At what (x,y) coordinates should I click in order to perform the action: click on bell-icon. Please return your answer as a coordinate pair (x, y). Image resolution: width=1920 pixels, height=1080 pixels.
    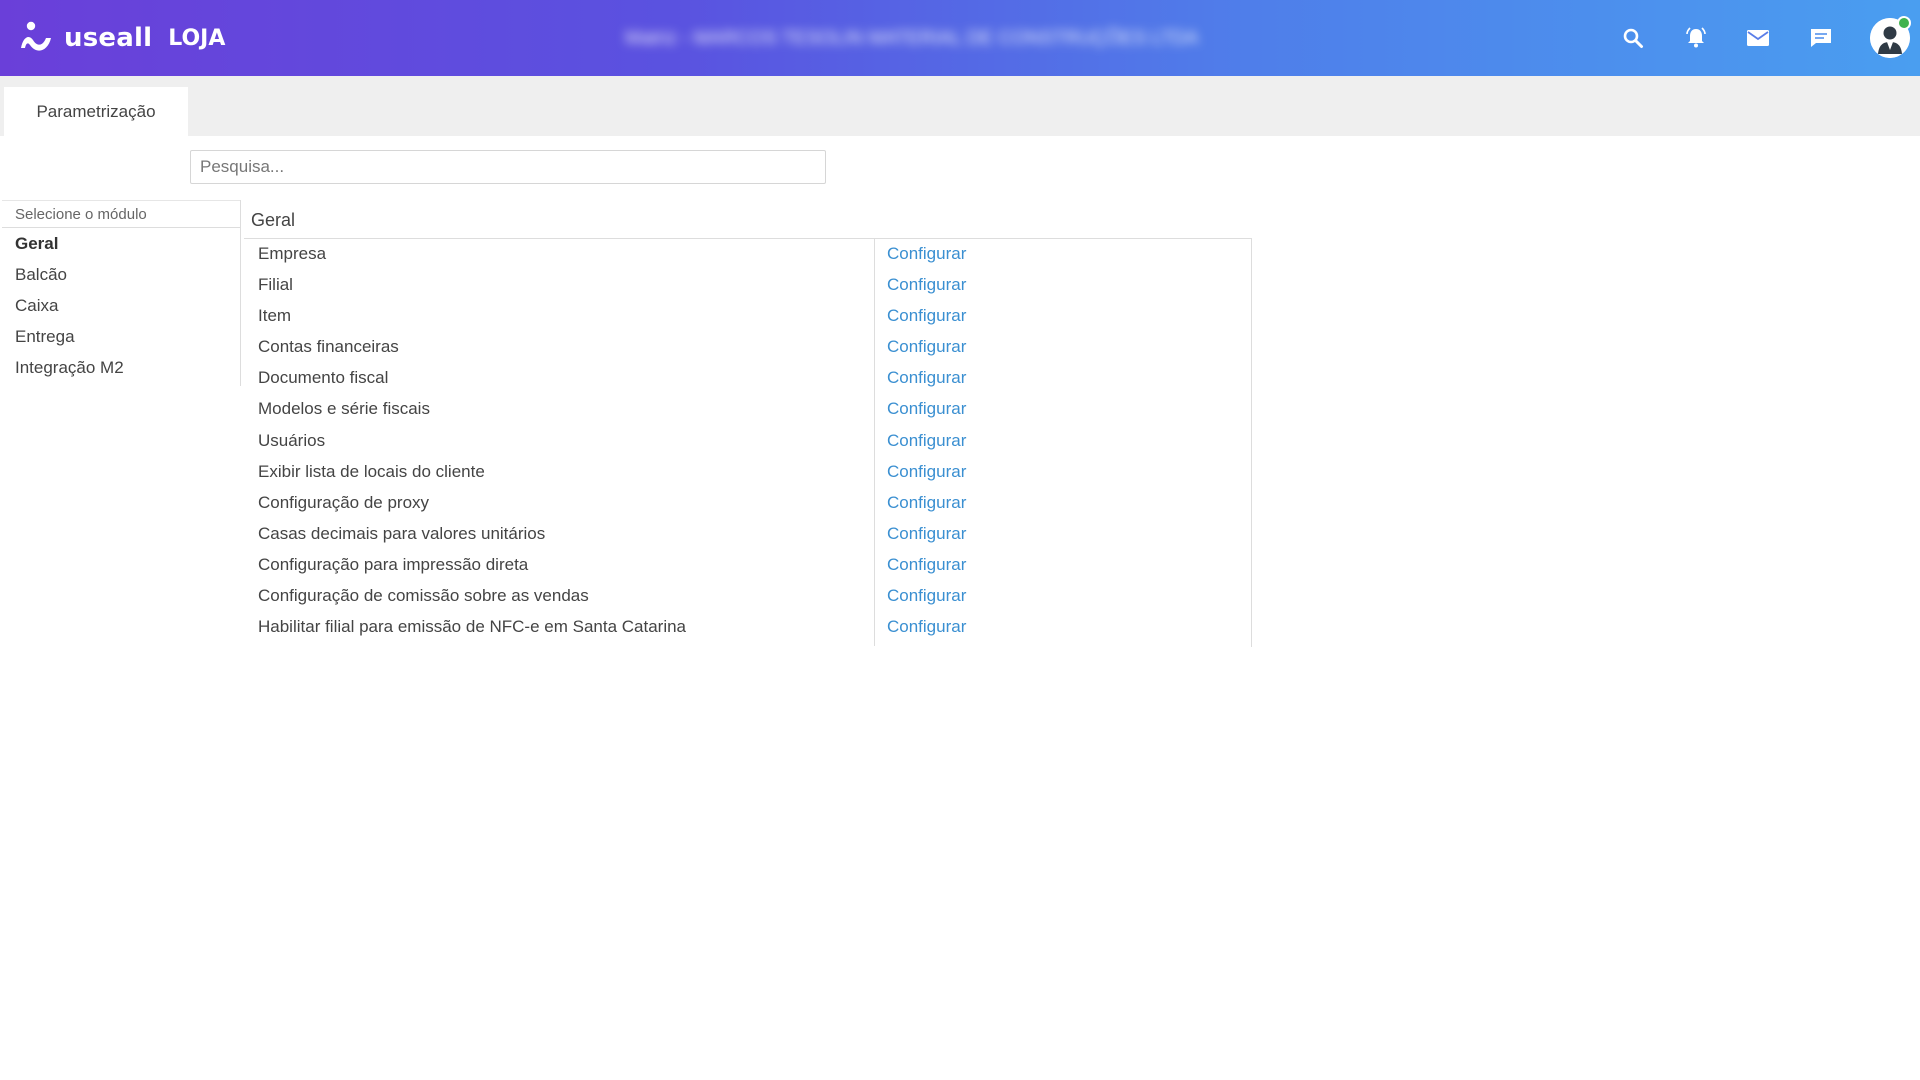
    Looking at the image, I should click on (1696, 38).